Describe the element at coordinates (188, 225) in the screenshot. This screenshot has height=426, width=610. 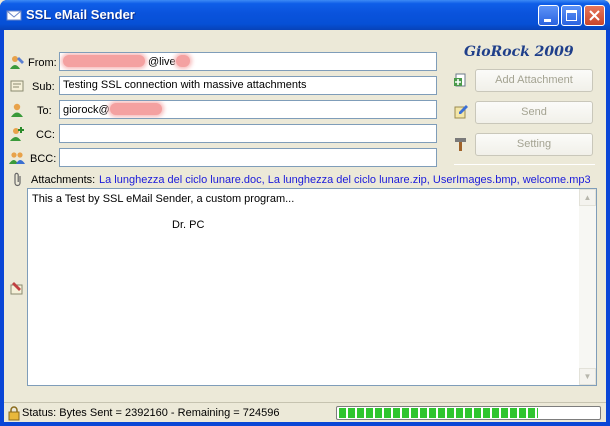
I see `body-line-2: Dr. PC` at that location.